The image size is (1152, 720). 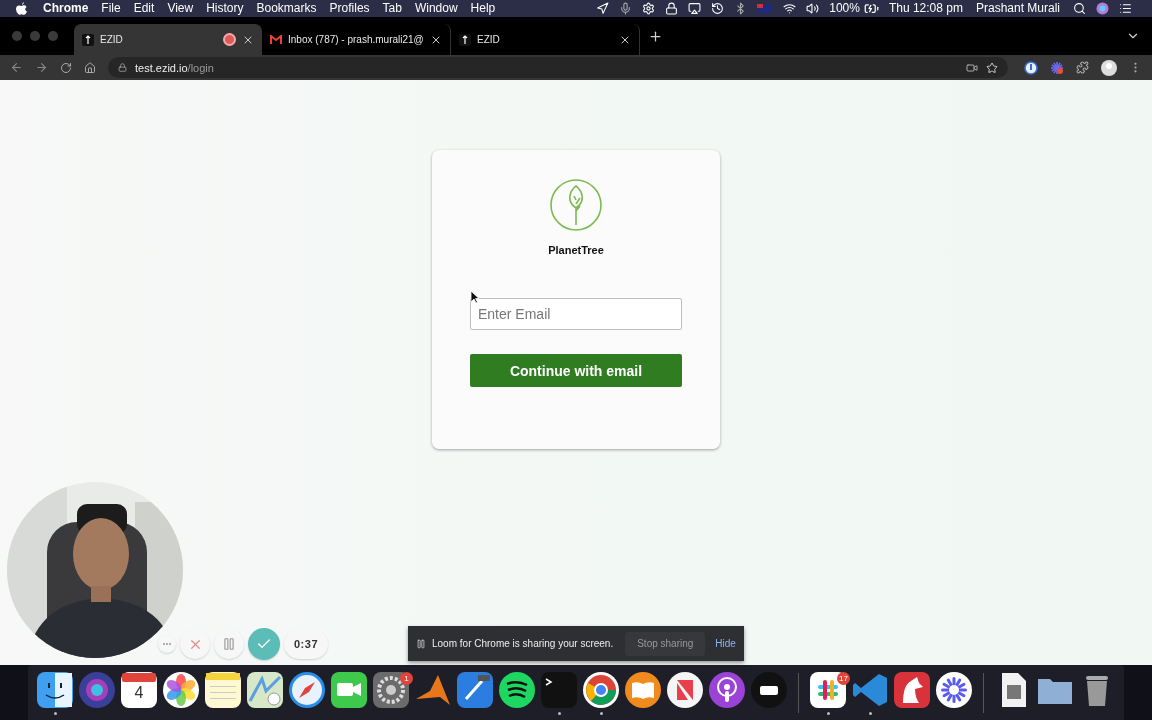 I want to click on flag-icon, so click(x=764, y=8).